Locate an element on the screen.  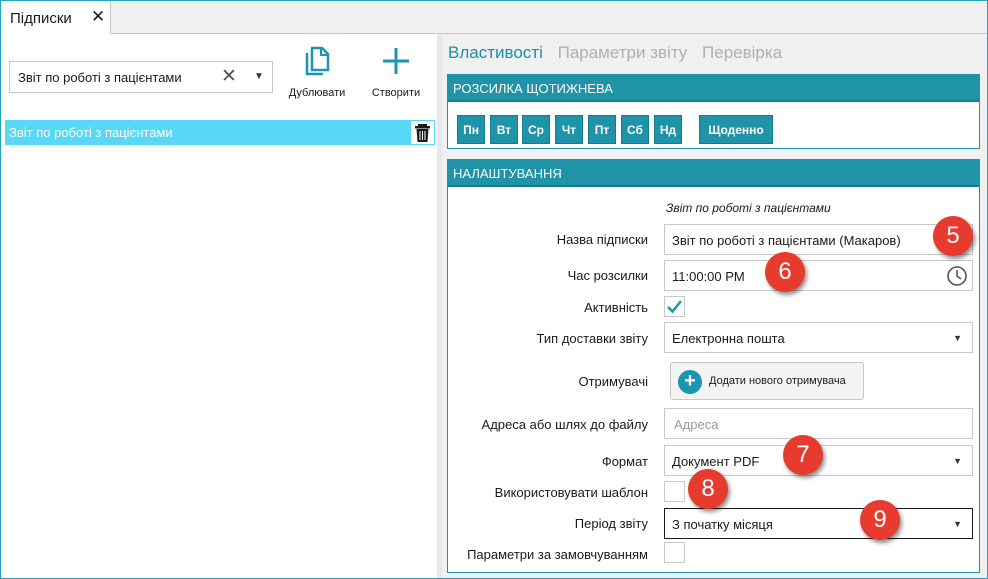
callout-badge-8: 8 is located at coordinates (708, 489).